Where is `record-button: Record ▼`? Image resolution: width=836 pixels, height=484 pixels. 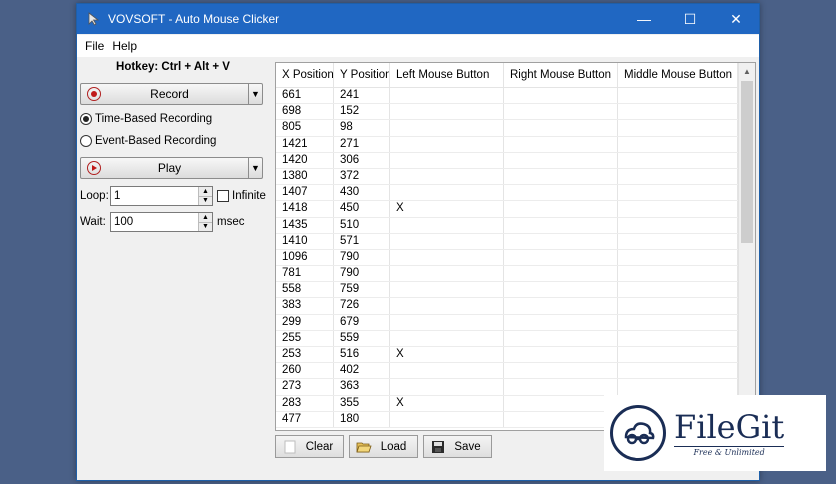
record-button: Record ▼ is located at coordinates (171, 94).